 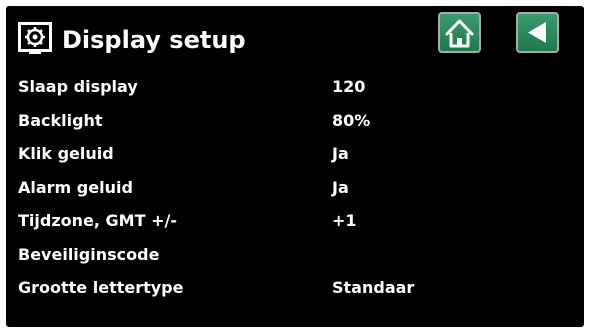 I want to click on setting-row-slaap-display: Slaap display 120, so click(x=295, y=87).